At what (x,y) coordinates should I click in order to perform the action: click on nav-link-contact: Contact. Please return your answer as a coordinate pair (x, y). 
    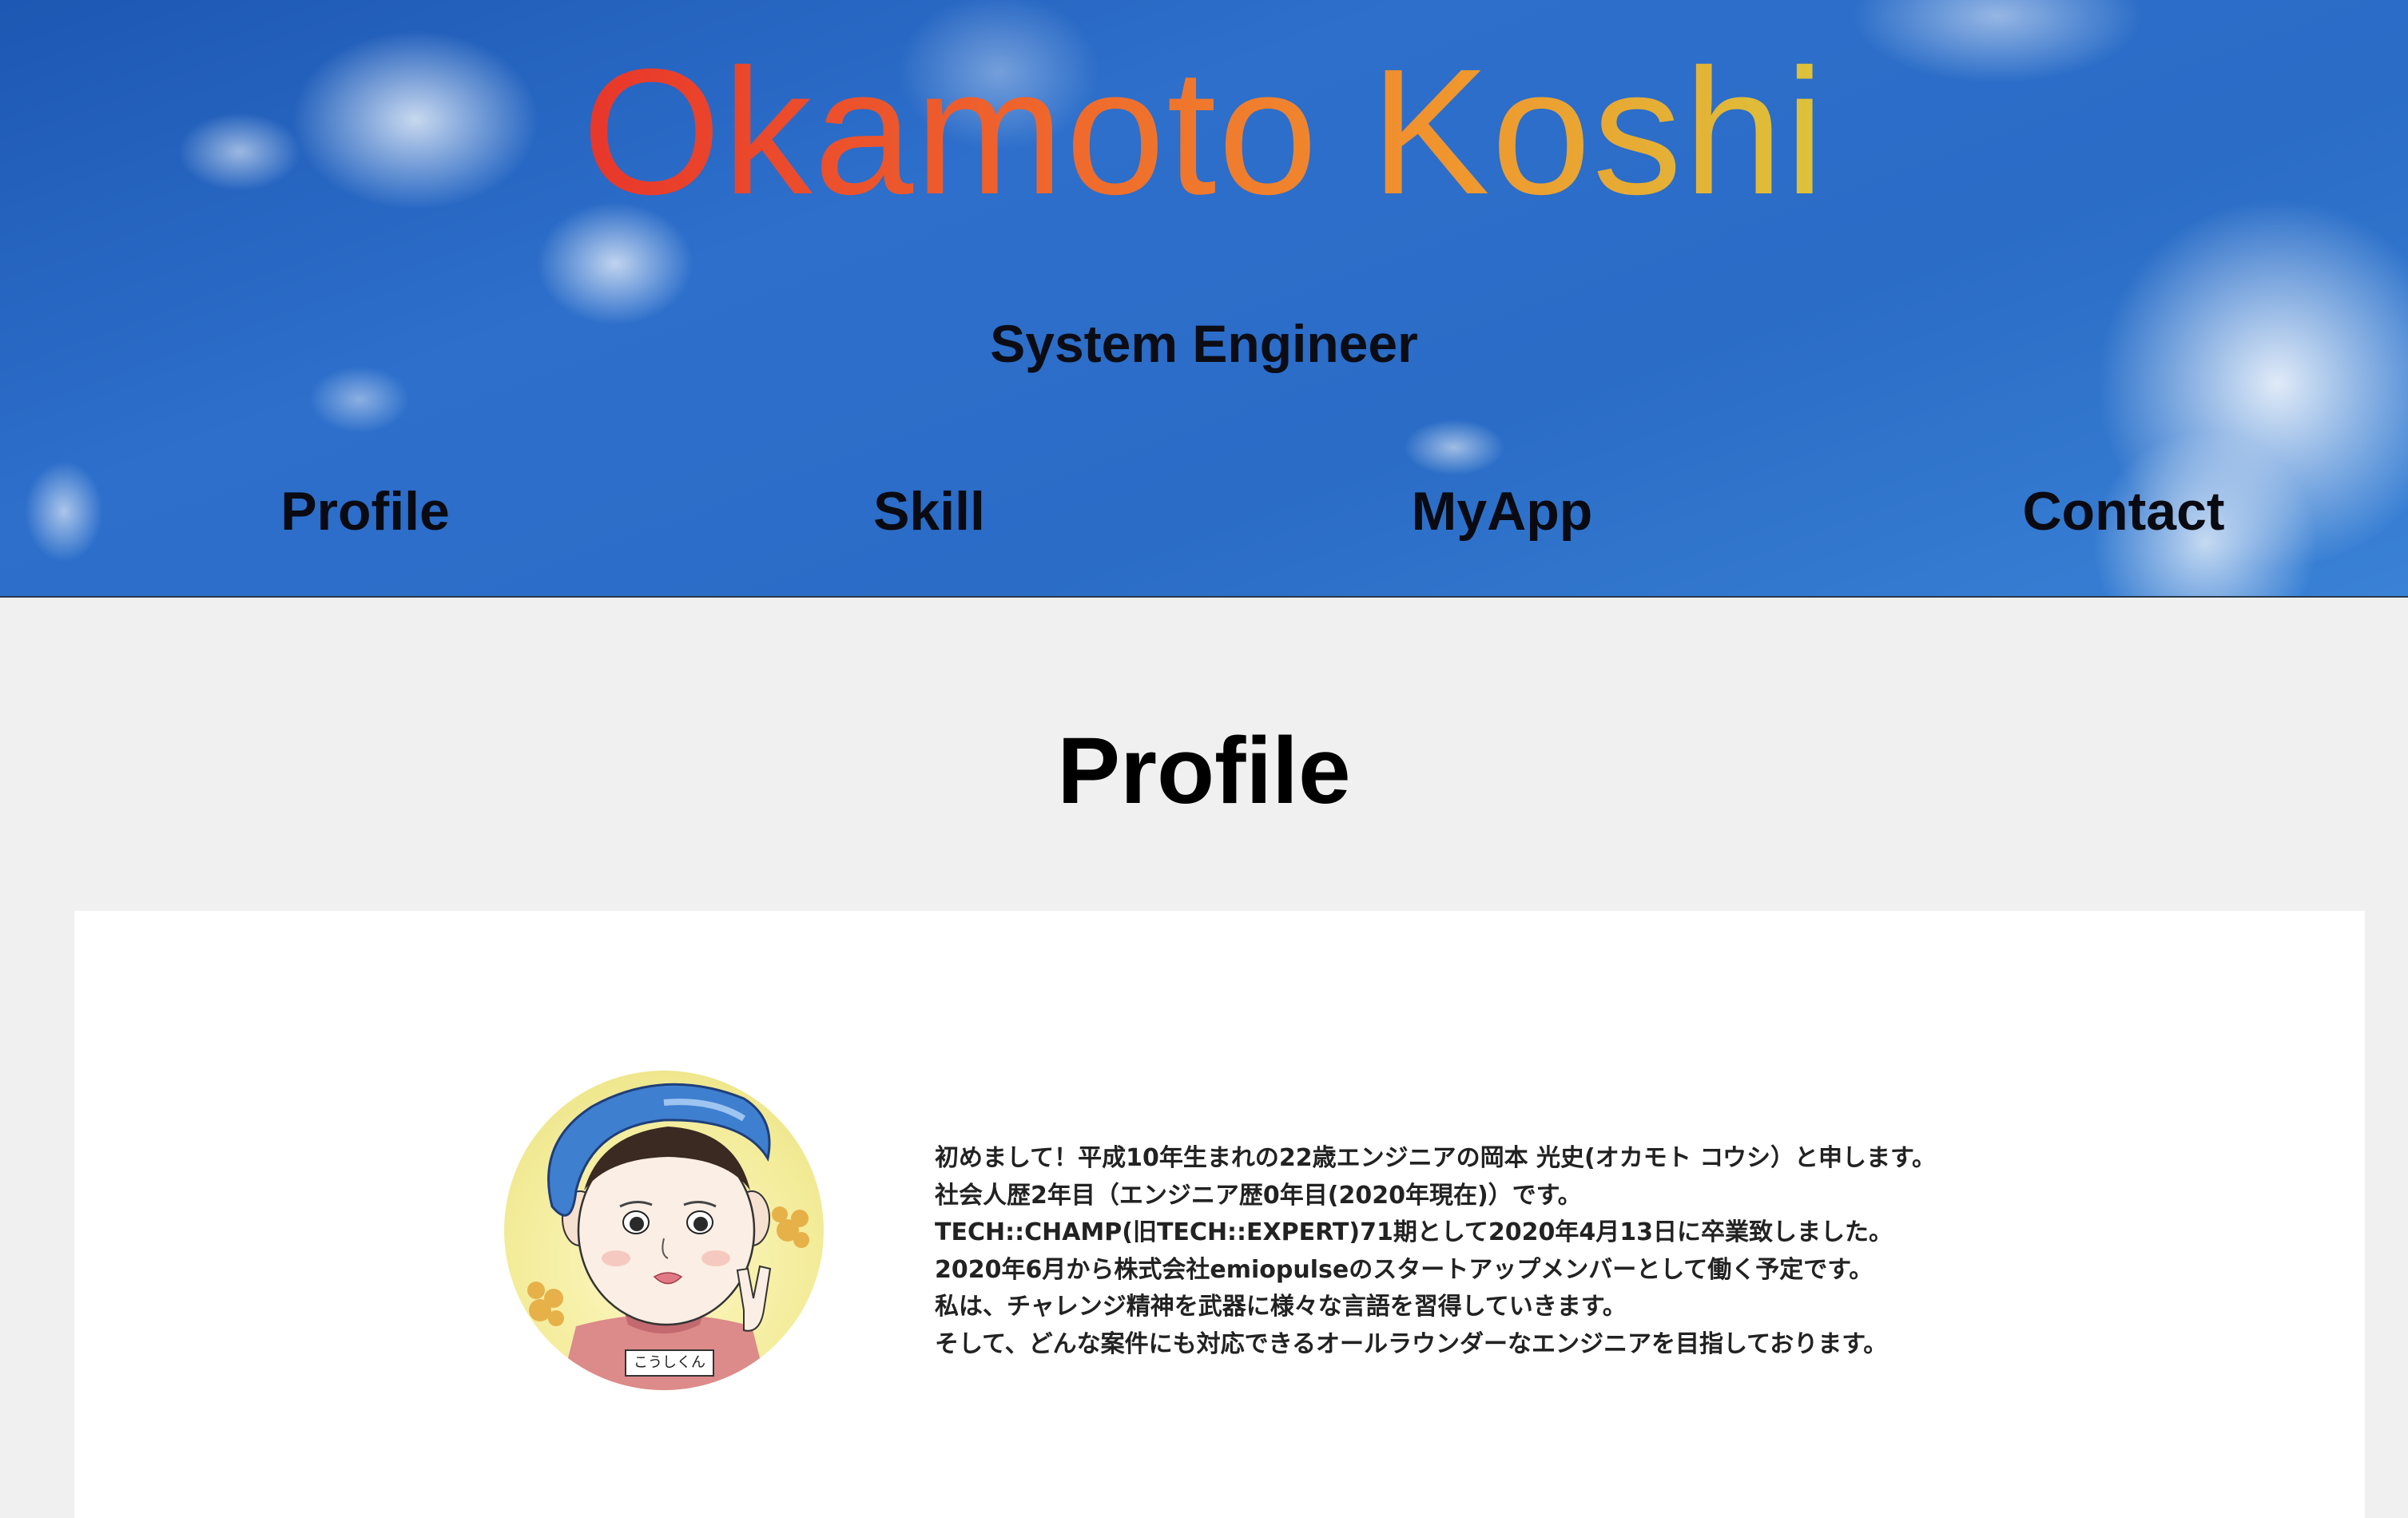
    Looking at the image, I should click on (2123, 511).